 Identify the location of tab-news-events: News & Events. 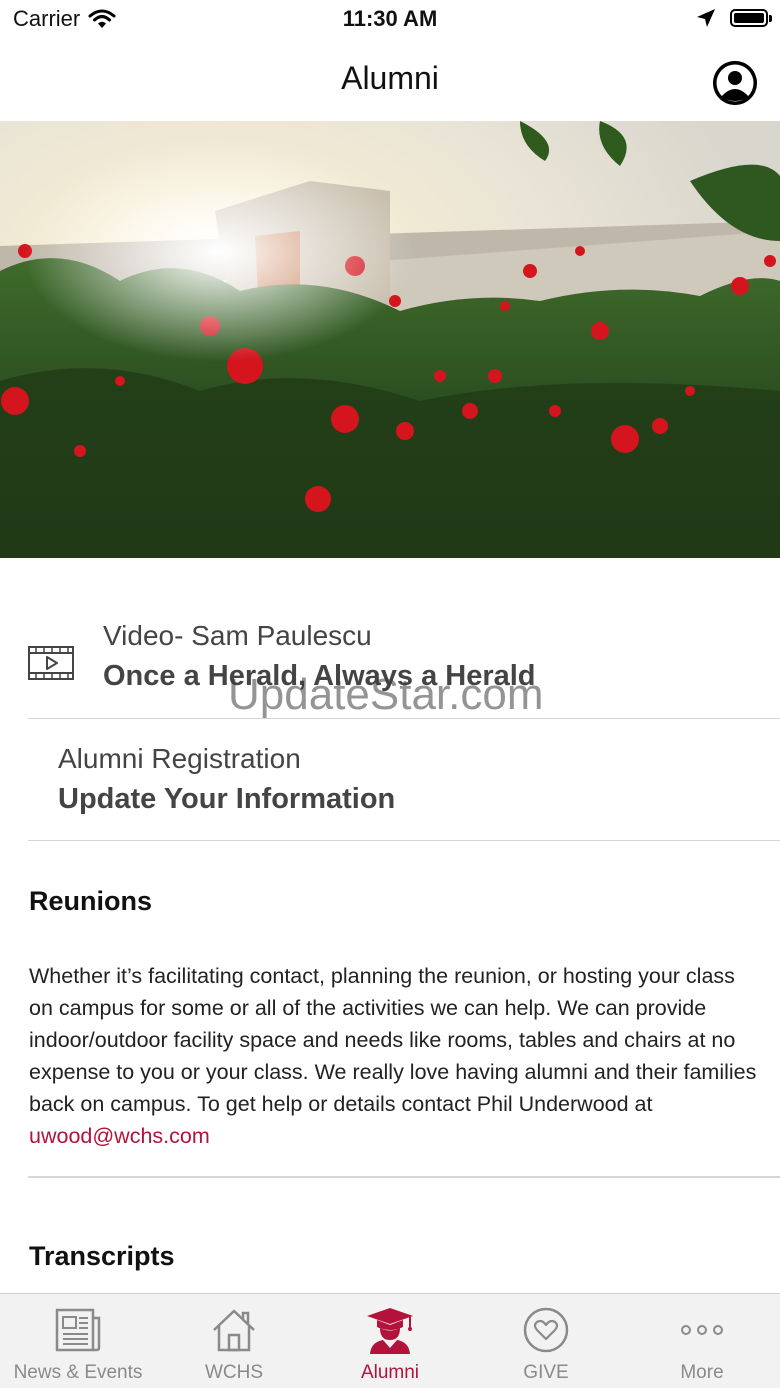
(78, 1341).